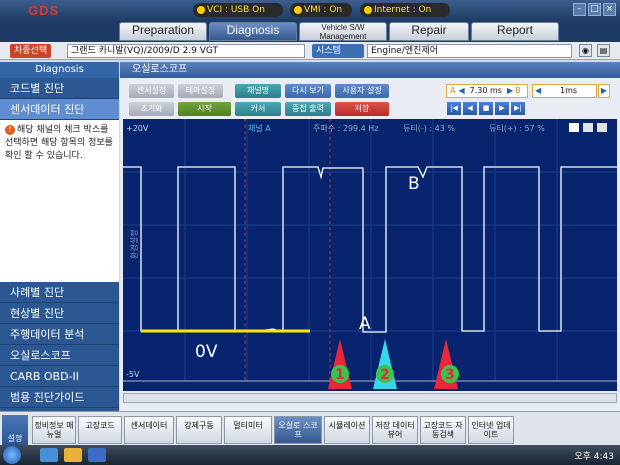 This screenshot has height=465, width=620. What do you see at coordinates (160, 69) in the screenshot?
I see `panel-title: 오실로스코프` at bounding box center [160, 69].